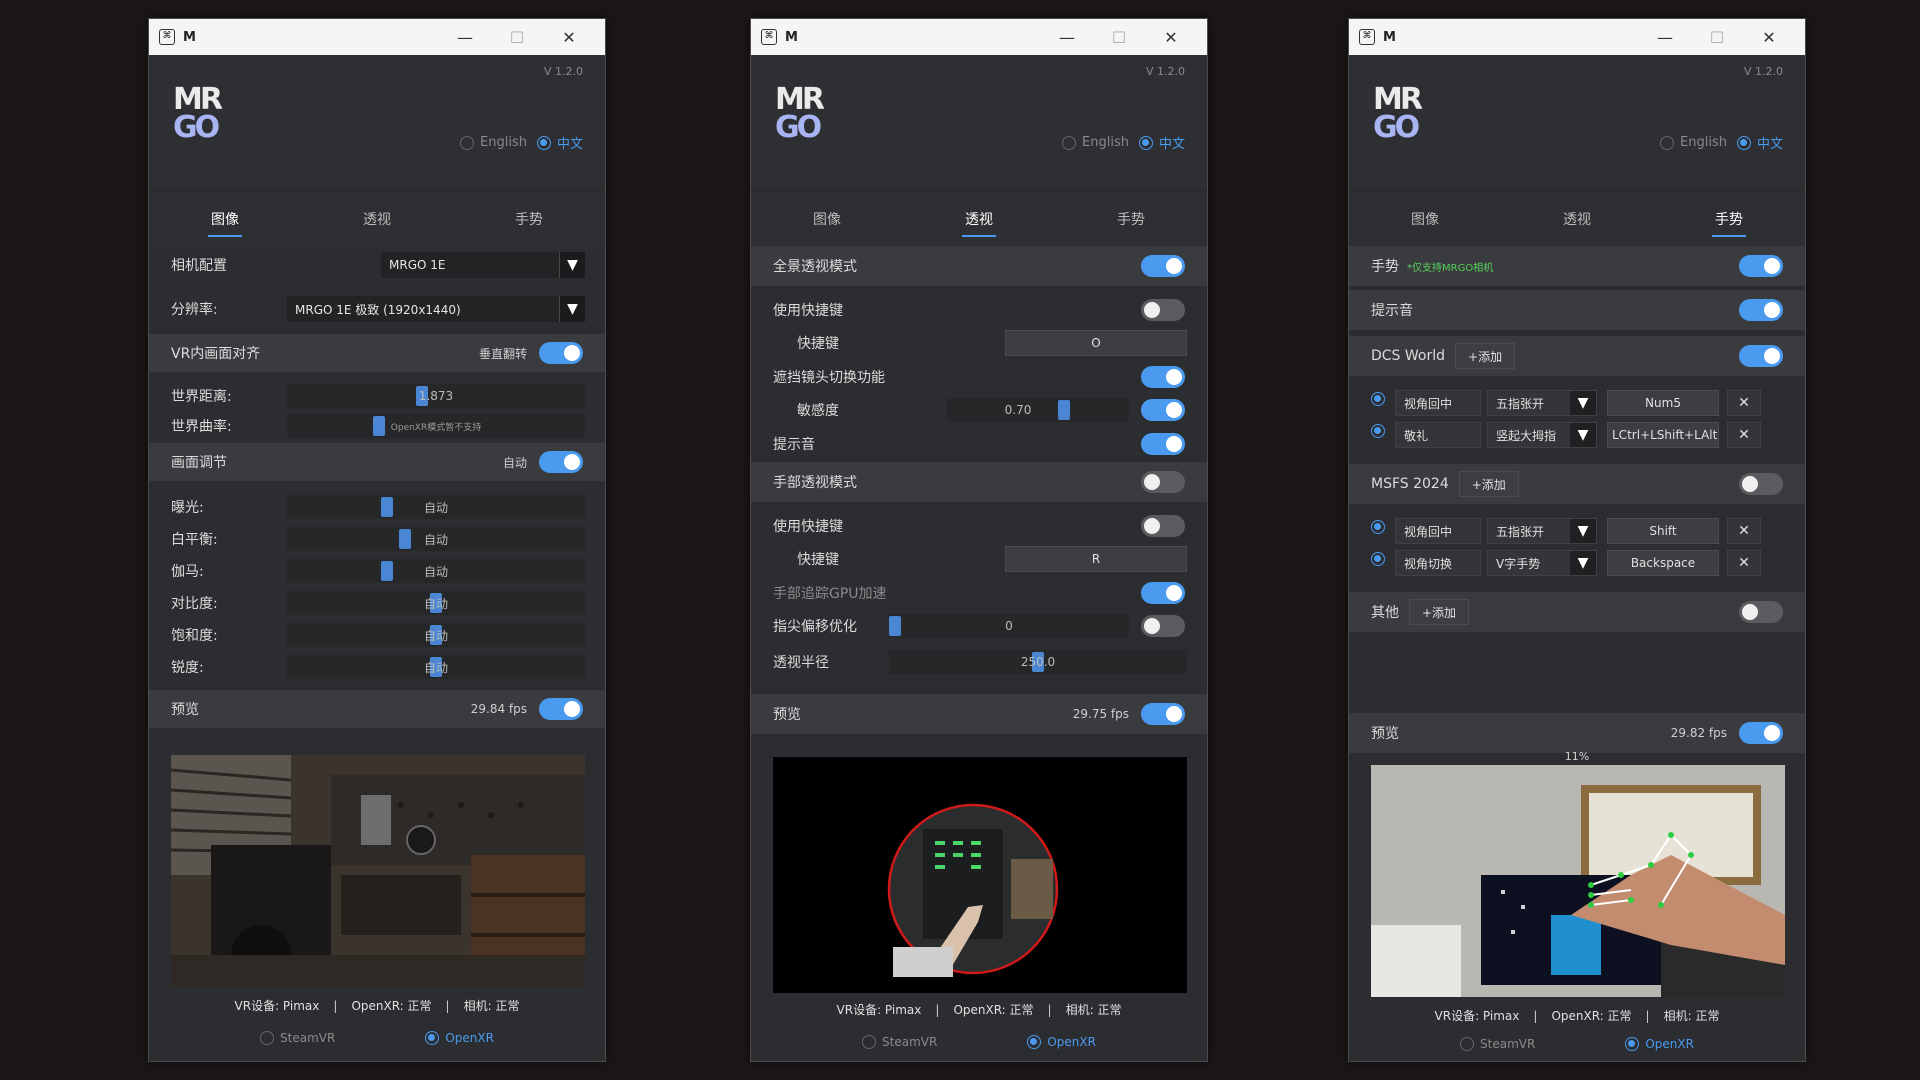  I want to click on sensitivity-slider: 0.70, so click(1038, 410).